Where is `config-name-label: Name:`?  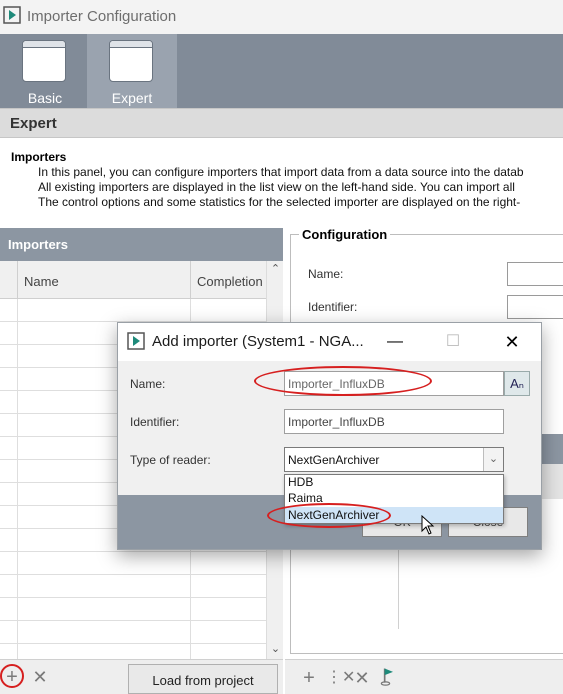 config-name-label: Name: is located at coordinates (326, 274).